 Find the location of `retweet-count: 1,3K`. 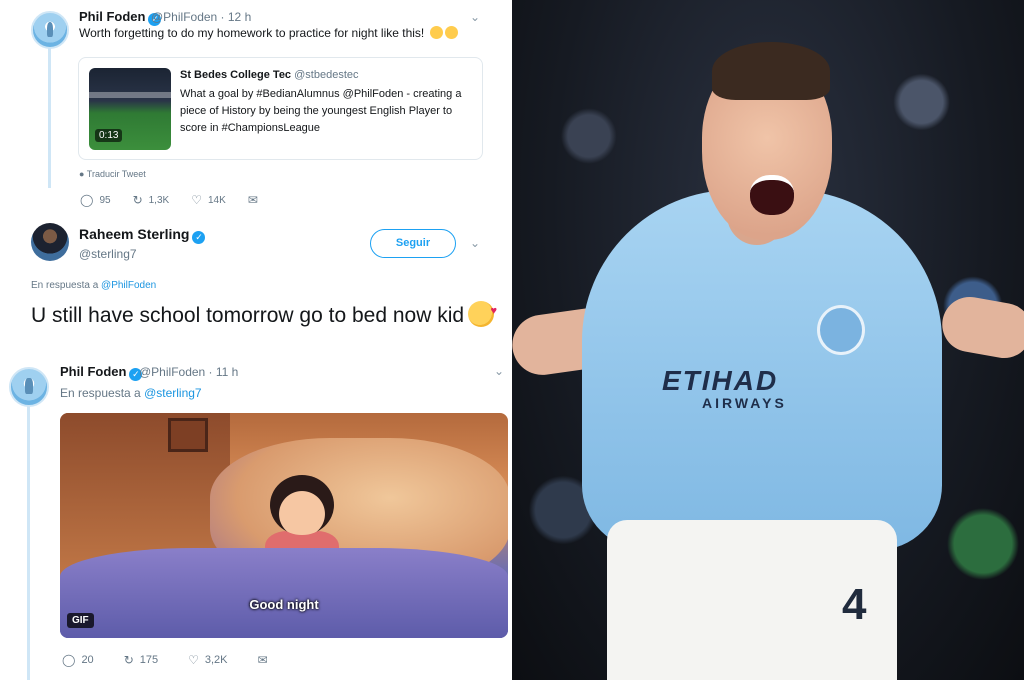

retweet-count: 1,3K is located at coordinates (159, 200).